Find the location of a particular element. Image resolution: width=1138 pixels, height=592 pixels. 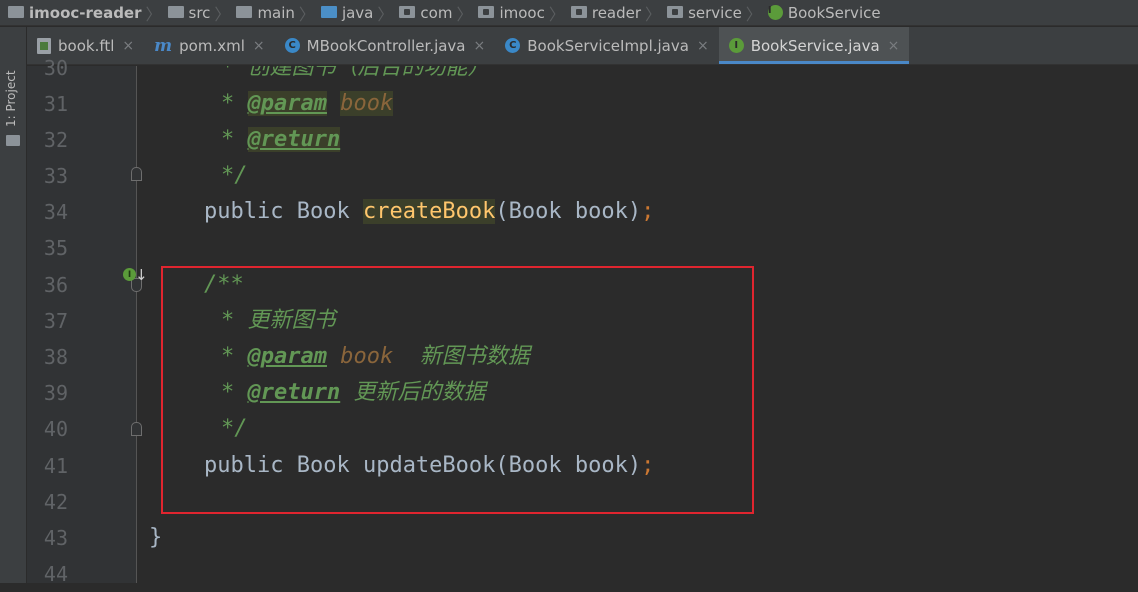

line-number: 43 is located at coordinates (55, 538).